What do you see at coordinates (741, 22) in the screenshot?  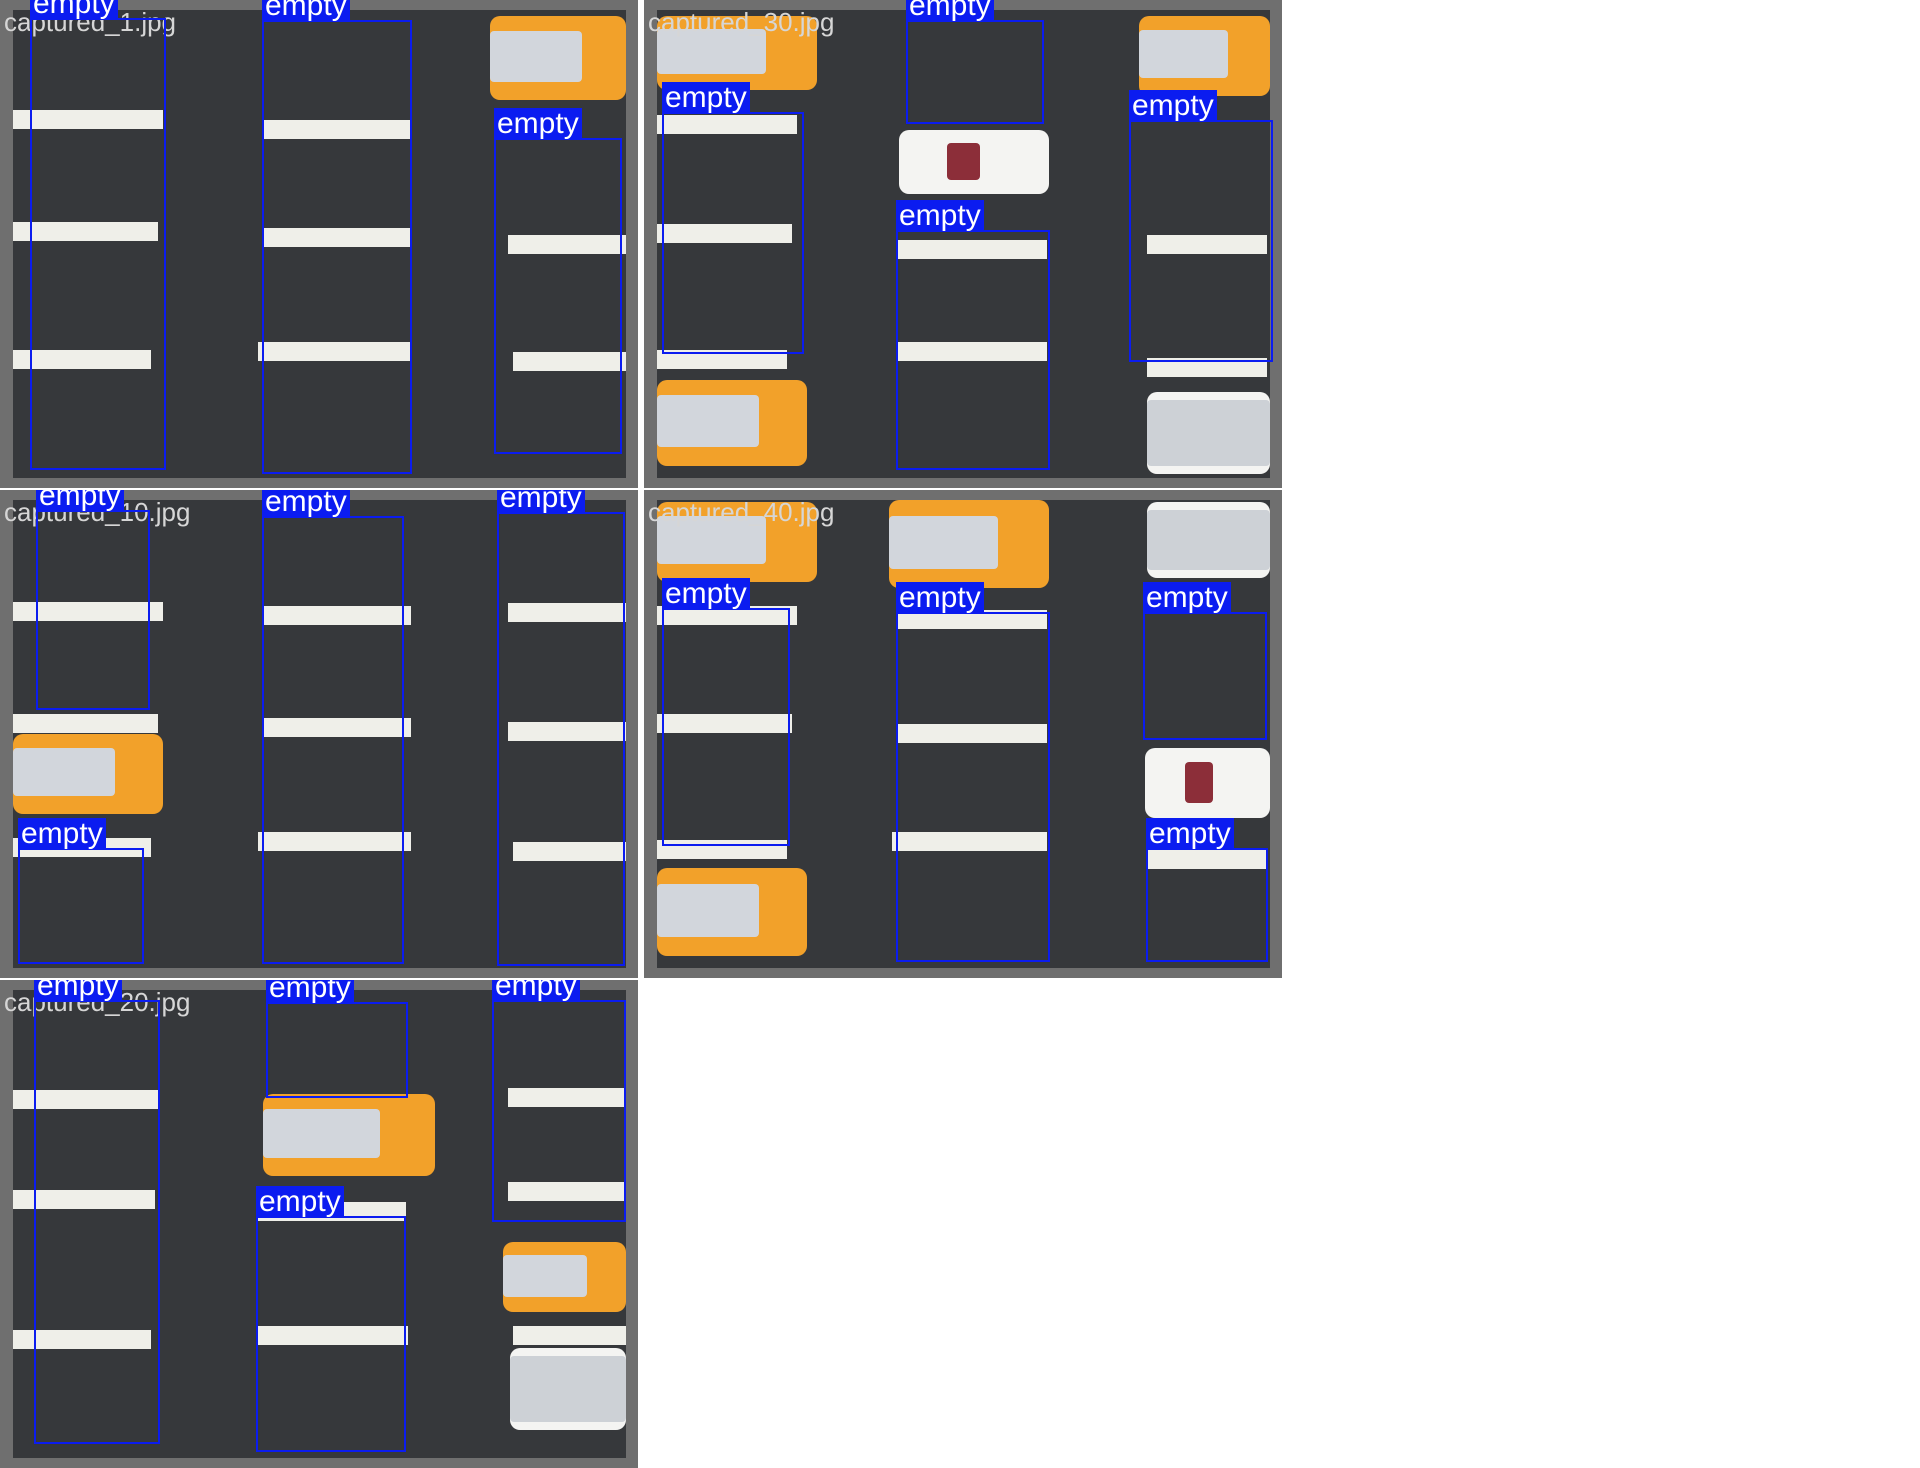 I see `image-filename: captured_30.jpg` at bounding box center [741, 22].